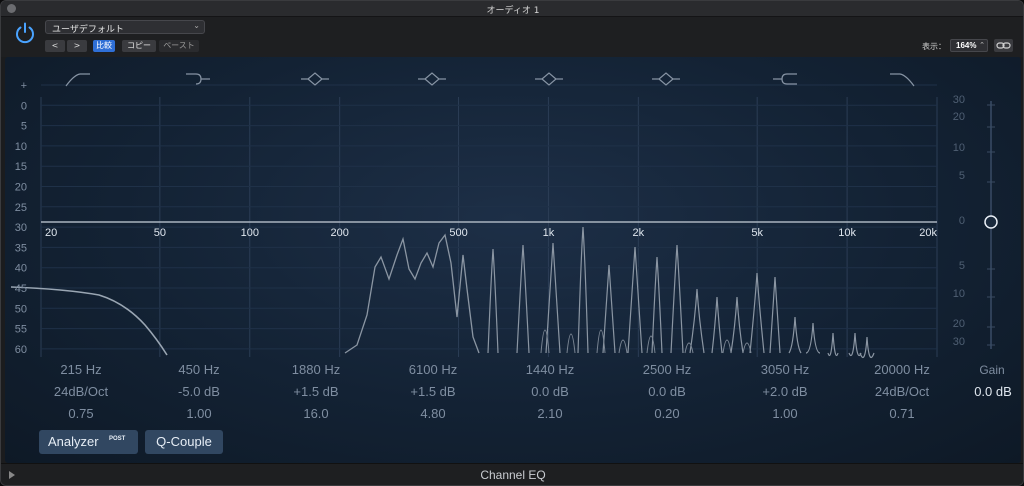  Describe the element at coordinates (785, 413) in the screenshot. I see `band-7-q: 1.00` at that location.